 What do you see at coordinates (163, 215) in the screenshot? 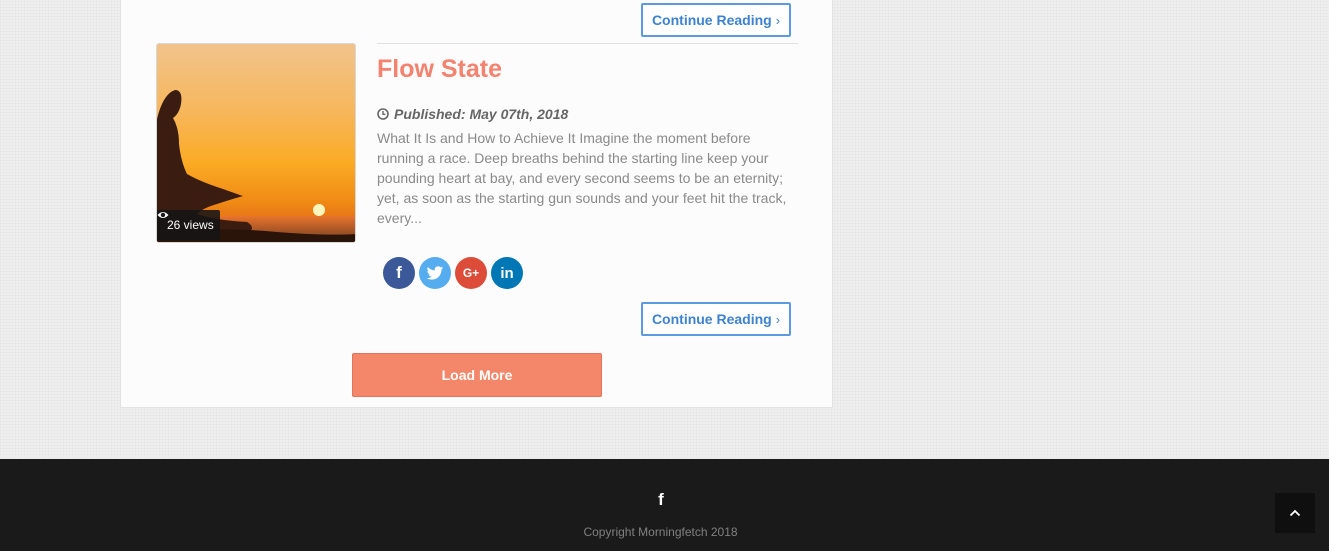
I see `eye-icon` at bounding box center [163, 215].